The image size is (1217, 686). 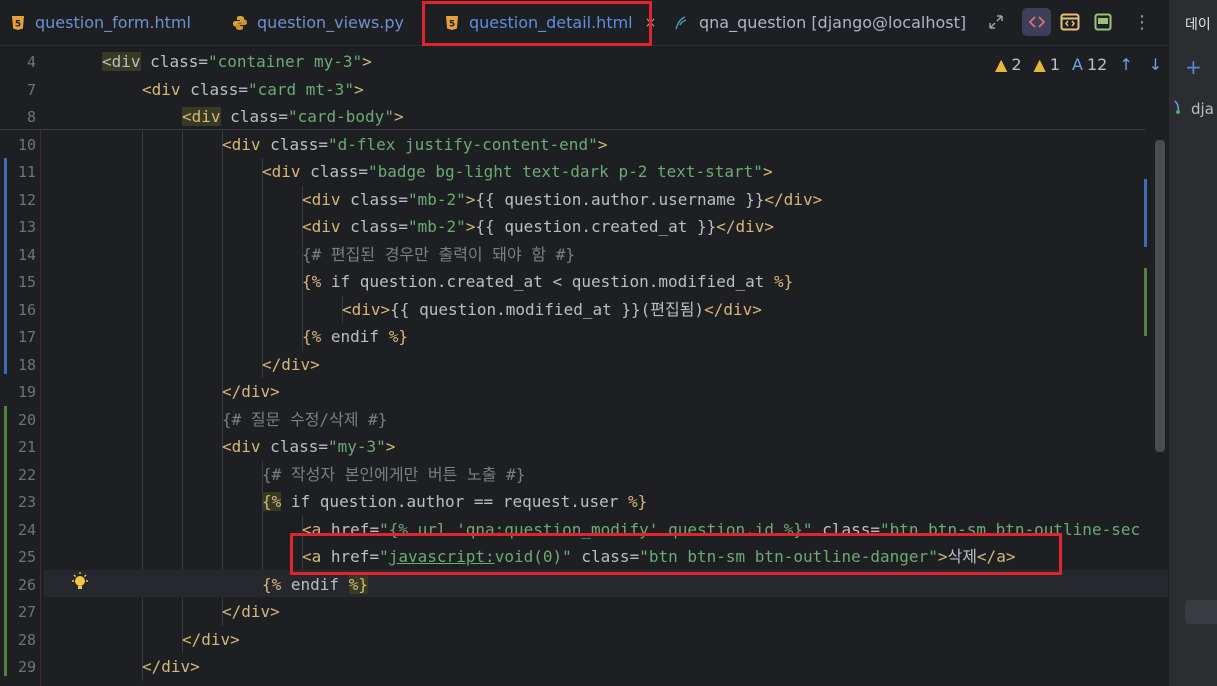 I want to click on tab-qna-question-table: qna_question [django@localhost], so click(x=820, y=22).